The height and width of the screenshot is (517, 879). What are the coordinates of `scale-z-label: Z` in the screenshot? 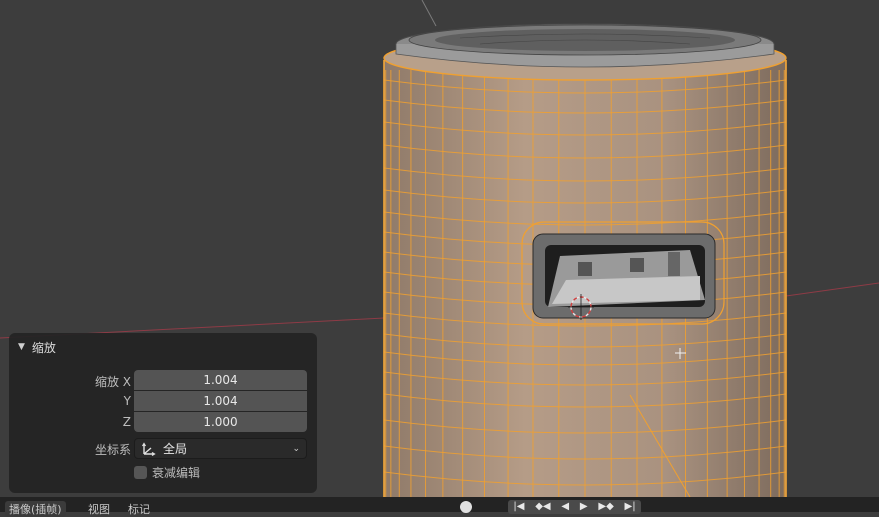 It's located at (126, 422).